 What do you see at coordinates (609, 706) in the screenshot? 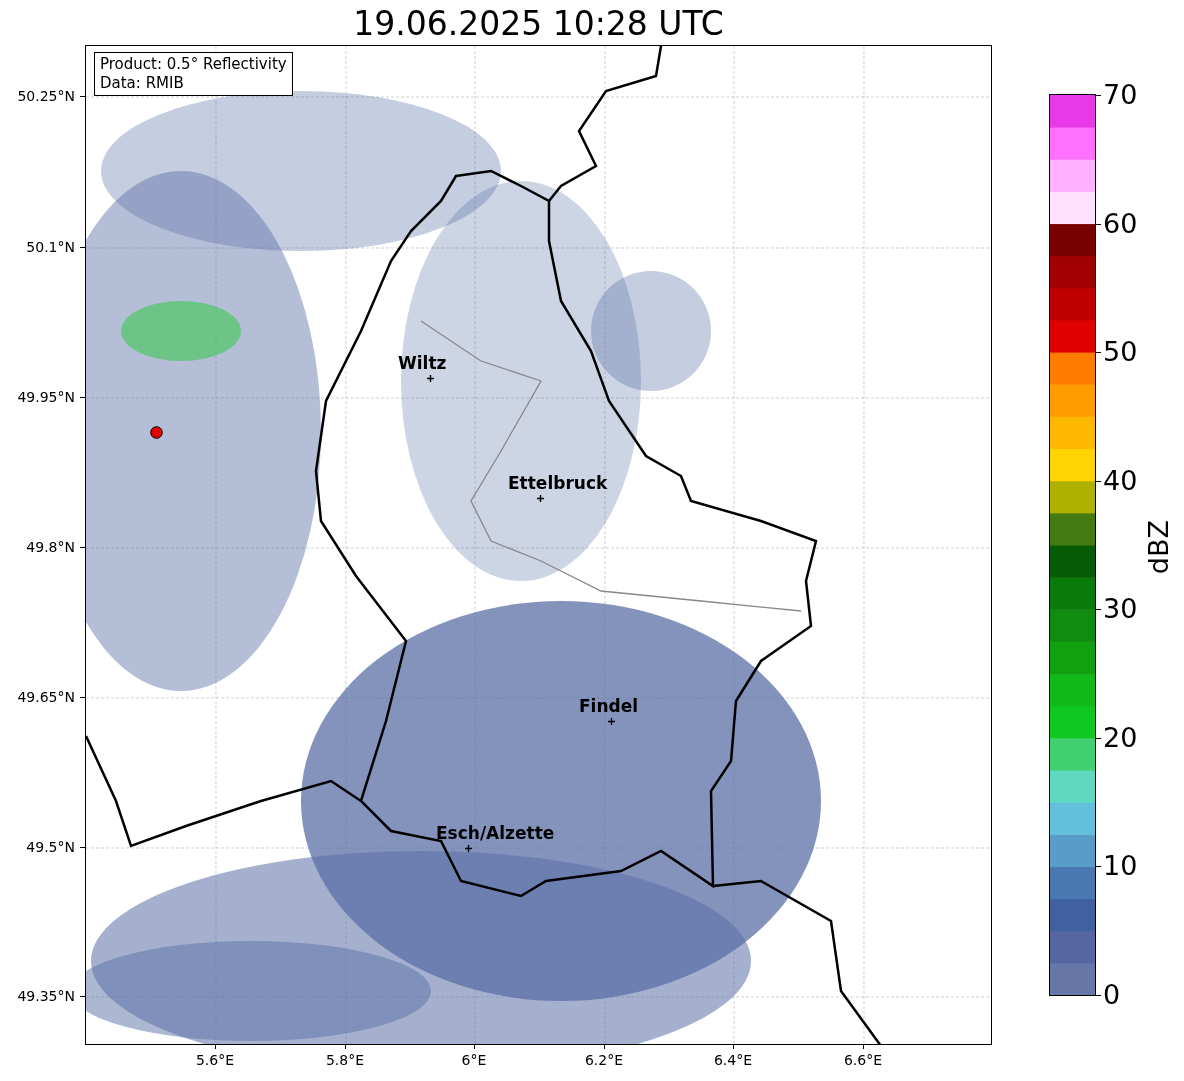
I see `city-label: Findel` at bounding box center [609, 706].